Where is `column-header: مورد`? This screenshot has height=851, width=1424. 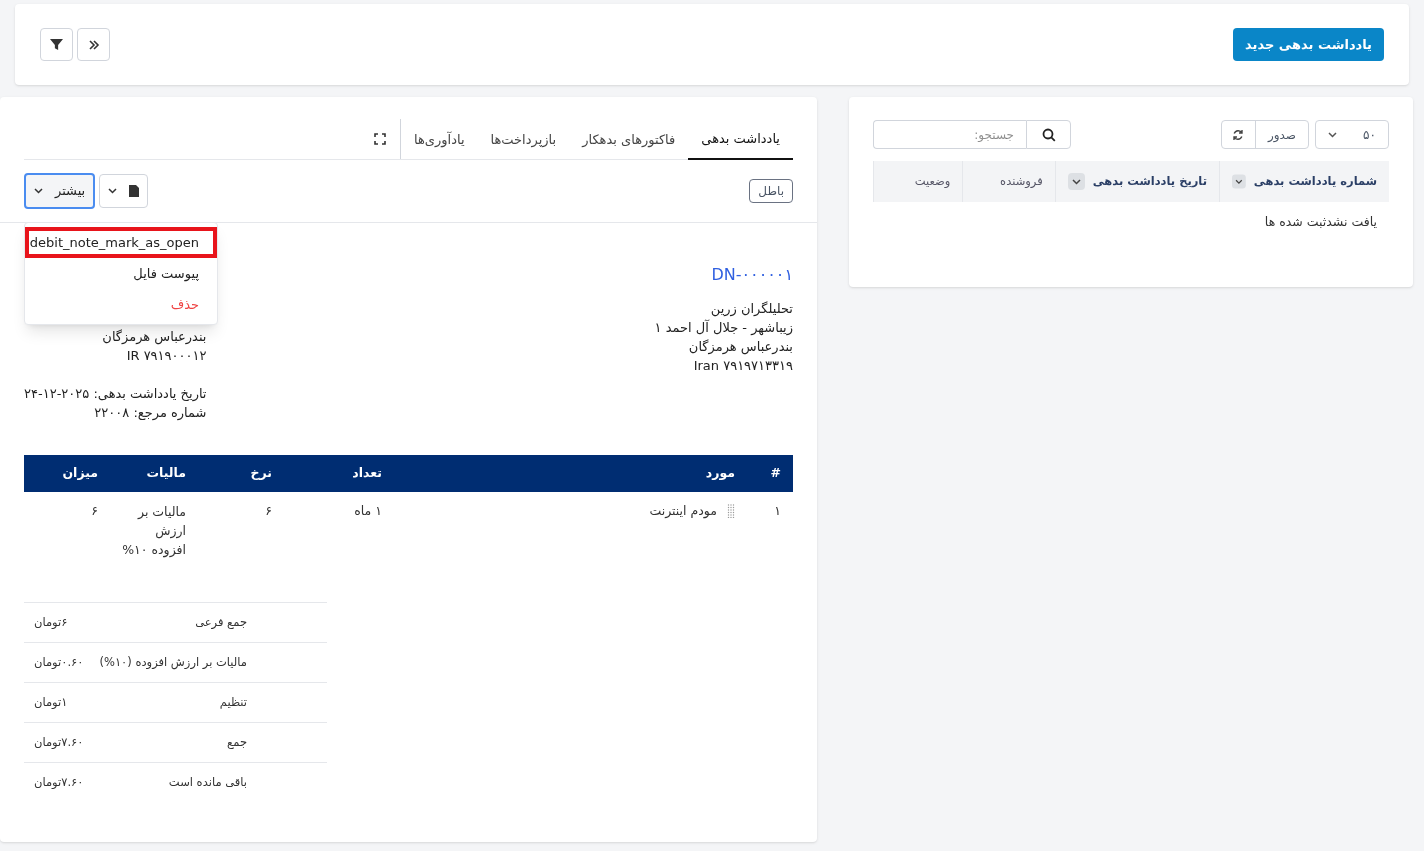
column-header: مورد is located at coordinates (570, 473).